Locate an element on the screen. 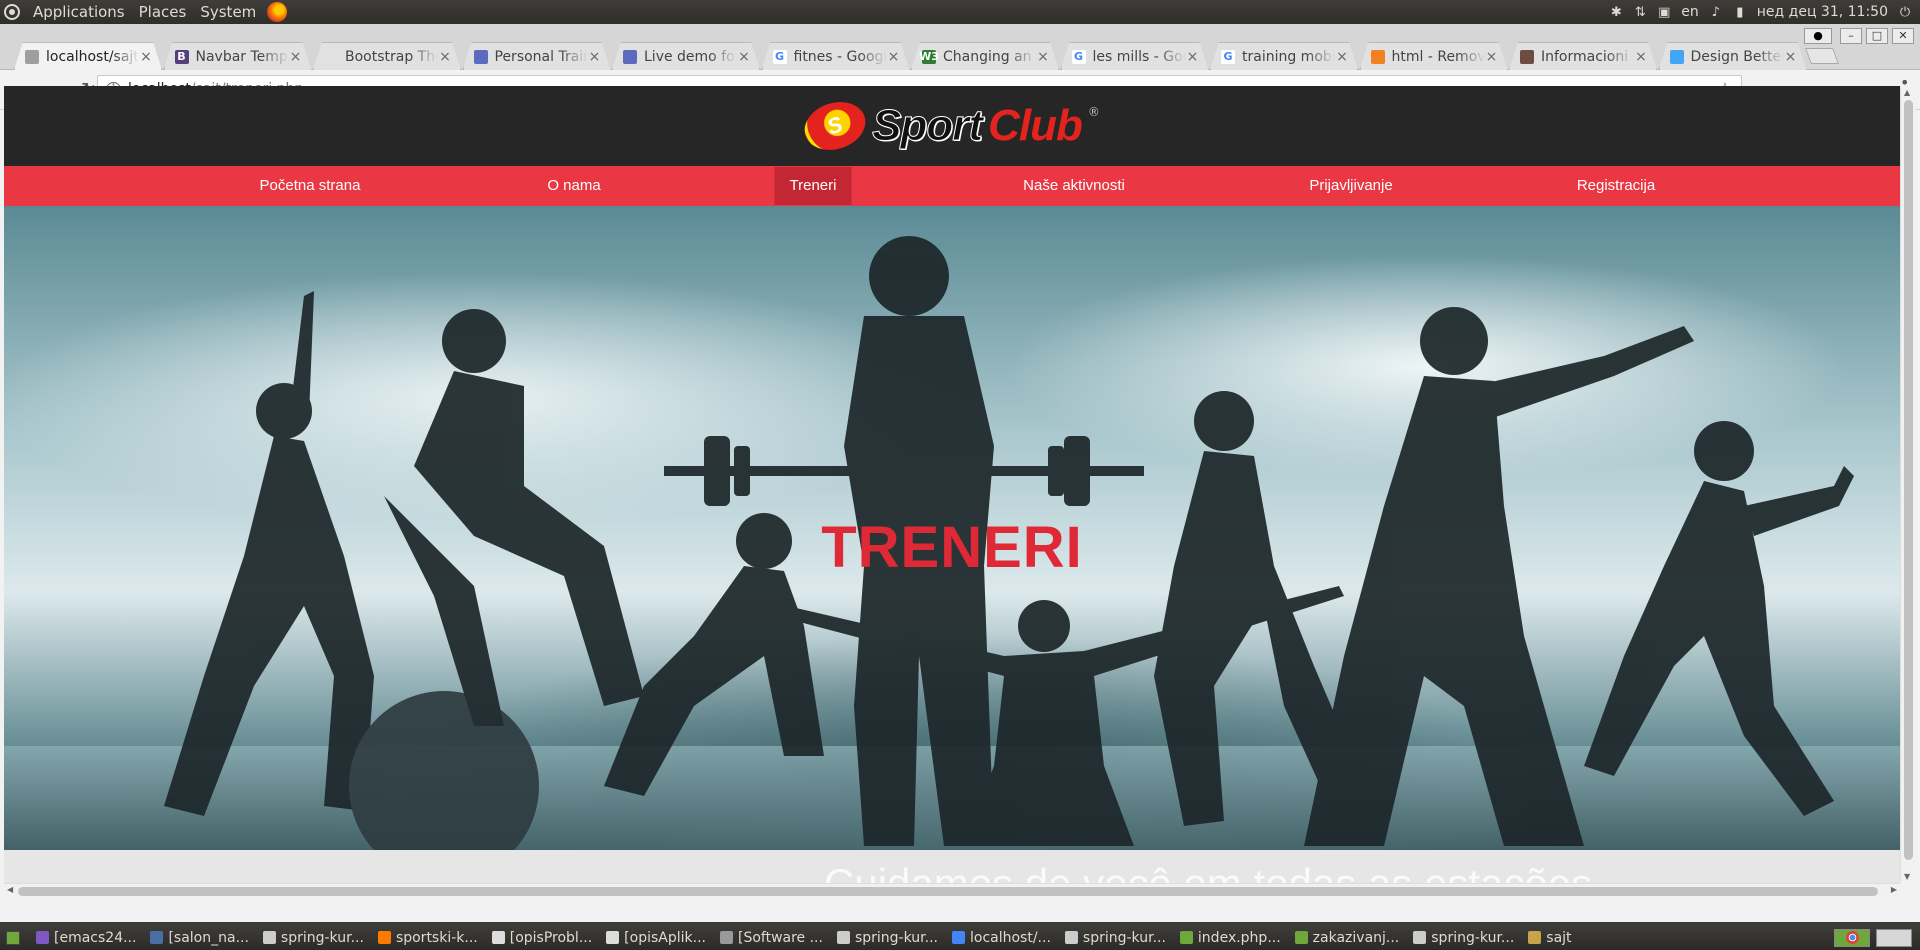 This screenshot has height=950, width=1920. hero-title: TRENERI is located at coordinates (952, 547).